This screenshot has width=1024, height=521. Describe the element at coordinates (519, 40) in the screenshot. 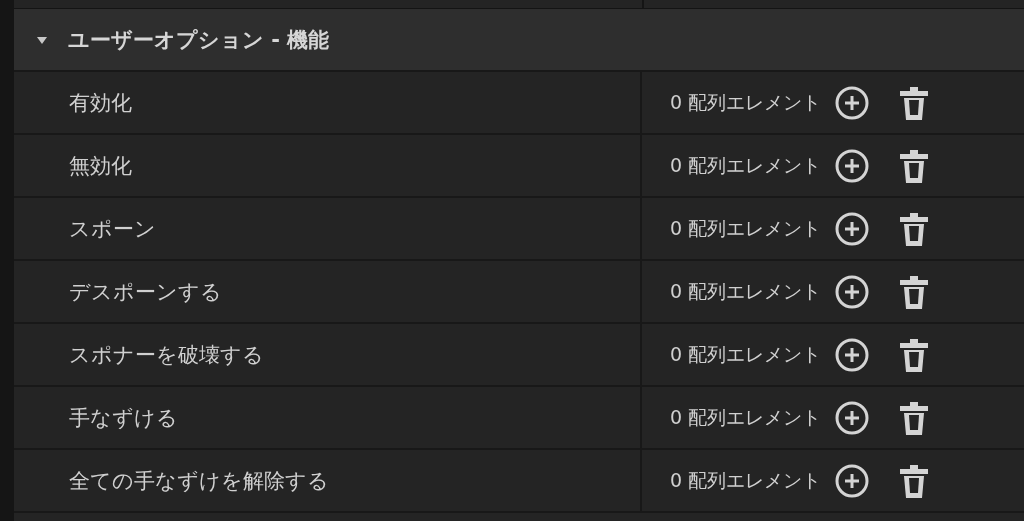

I see `section-header: ユーザーオプション - 機能` at that location.